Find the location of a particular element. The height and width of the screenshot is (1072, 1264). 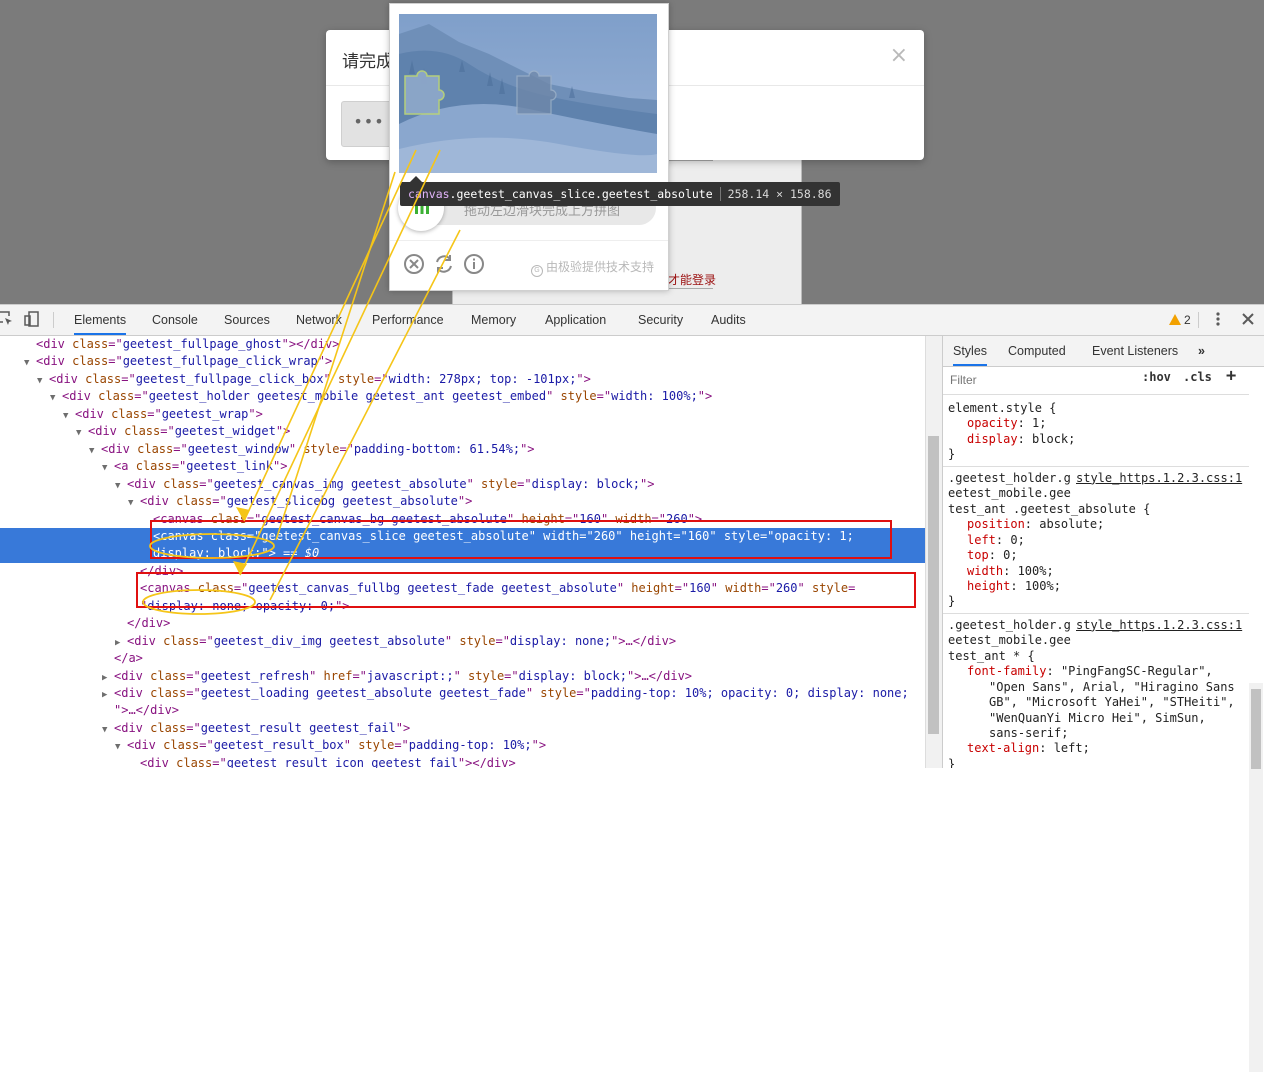

inspect-element-icon is located at coordinates (7, 319).